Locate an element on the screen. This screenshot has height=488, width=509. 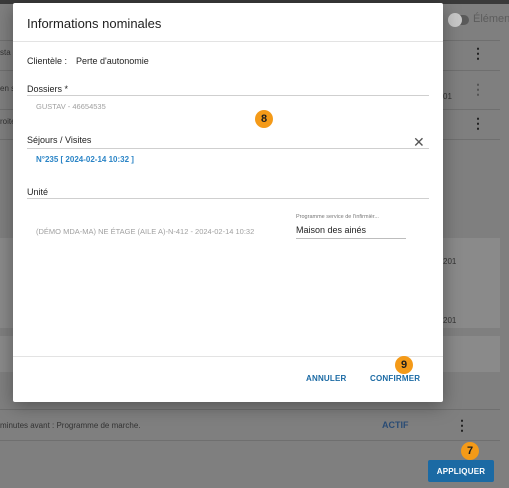
dialog-title: Informations nominales is located at coordinates (94, 23).